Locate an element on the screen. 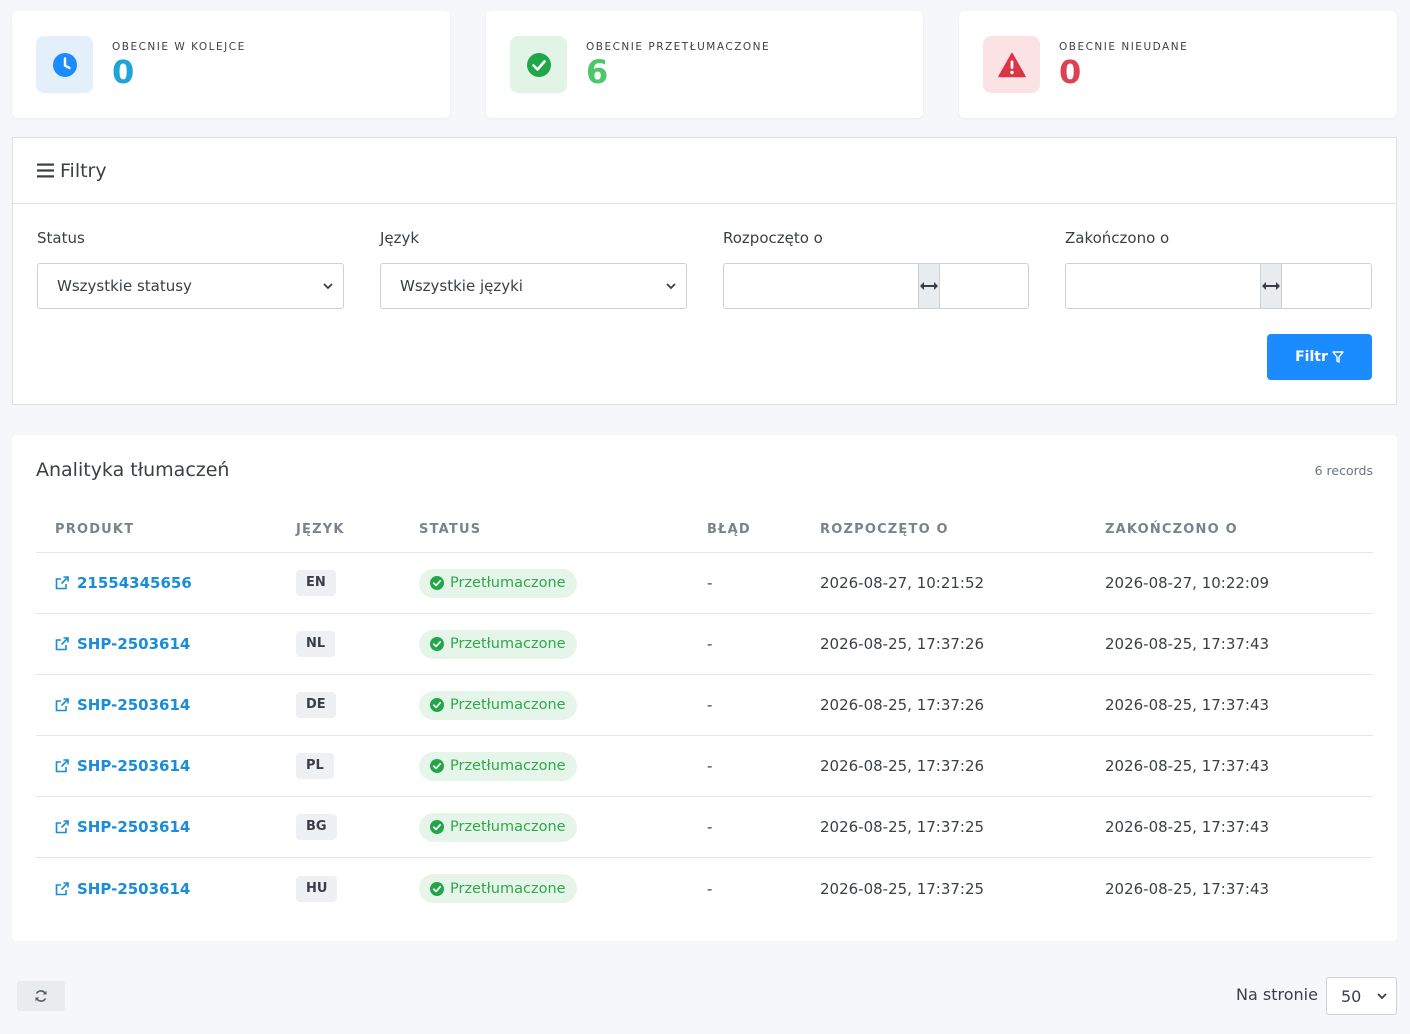 This screenshot has width=1410, height=1034. warning-icon is located at coordinates (1011, 64).